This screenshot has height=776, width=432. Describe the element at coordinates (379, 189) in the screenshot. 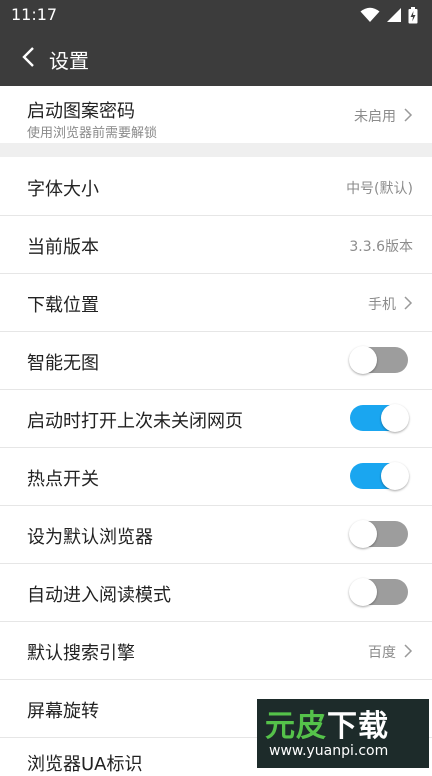

I see `font-size-value: 中号(默认)` at that location.